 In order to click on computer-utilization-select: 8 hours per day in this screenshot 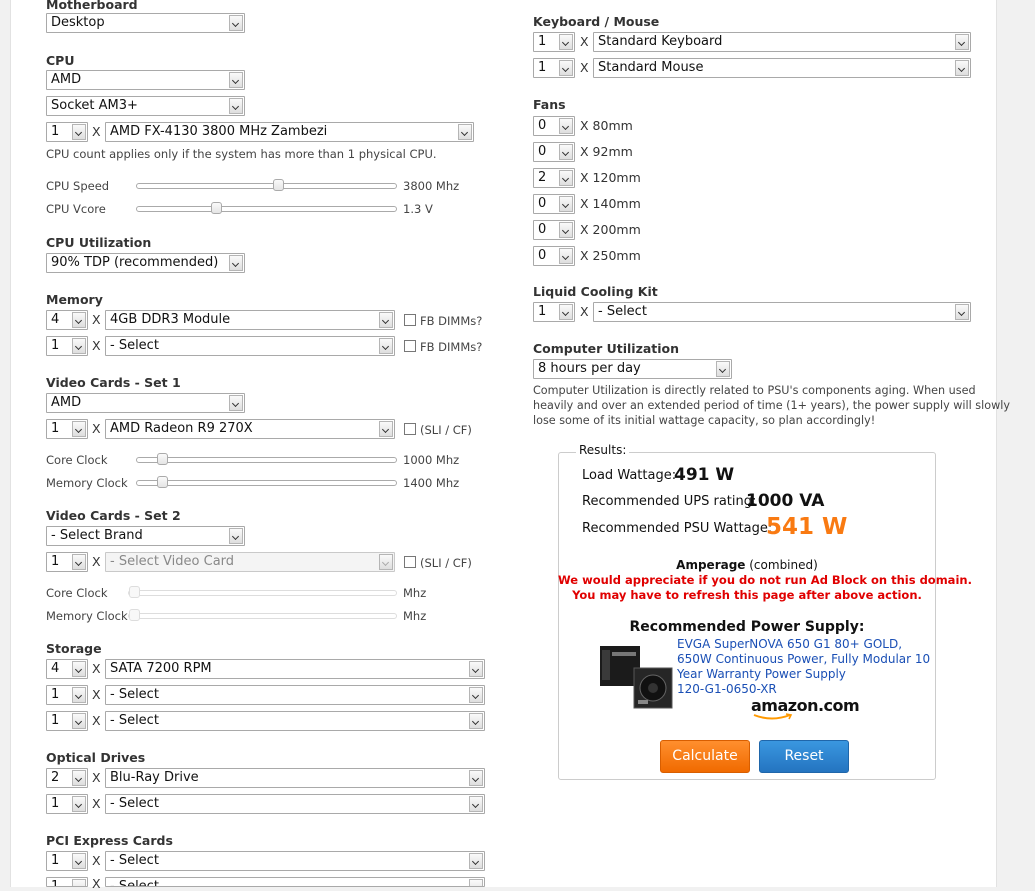, I will do `click(632, 369)`.